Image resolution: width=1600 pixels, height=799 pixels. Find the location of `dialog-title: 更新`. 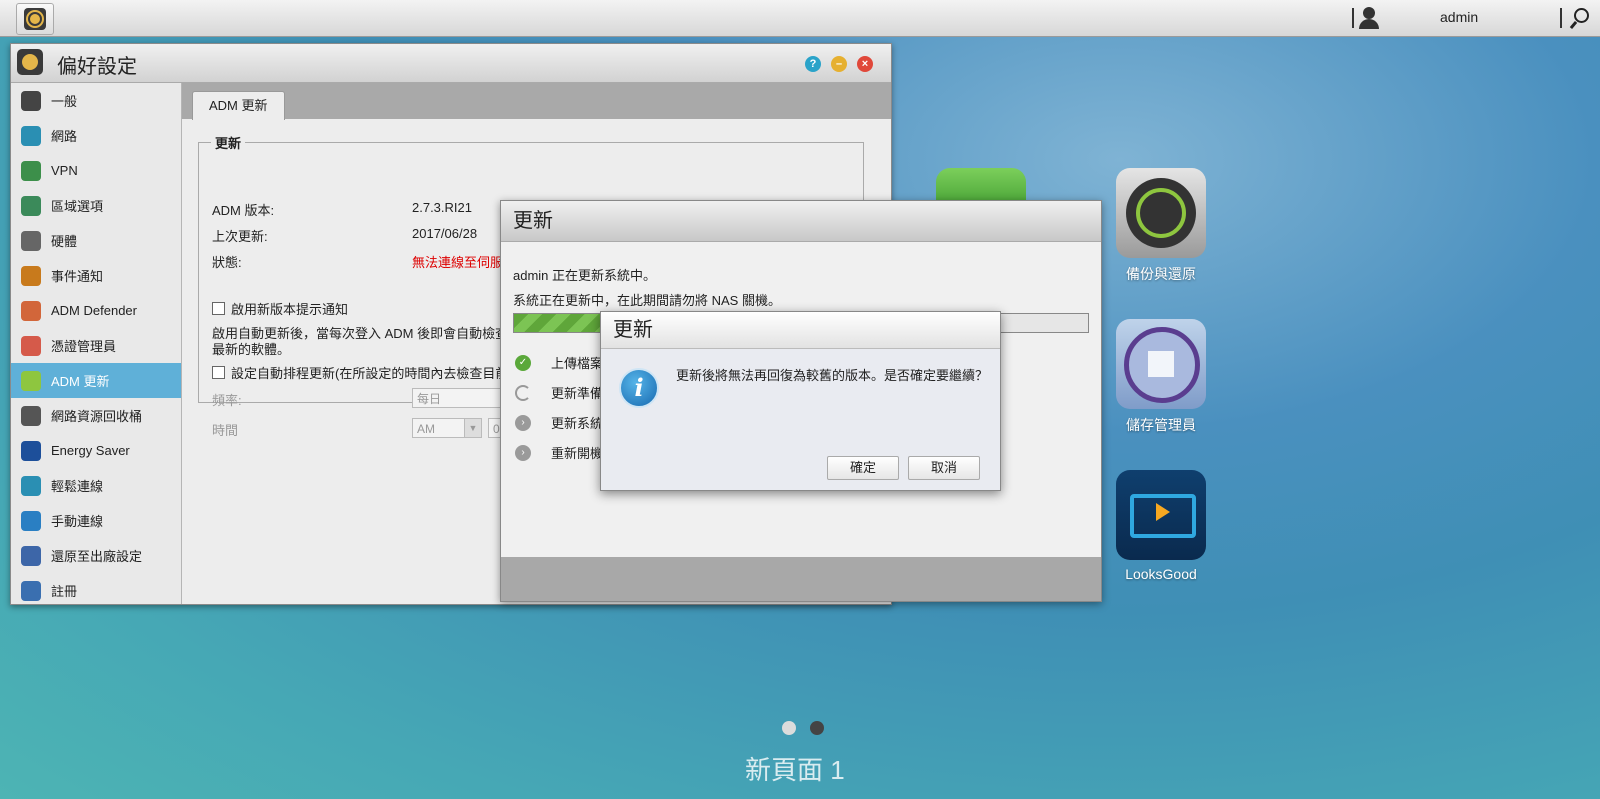

dialog-title: 更新 is located at coordinates (800, 330).